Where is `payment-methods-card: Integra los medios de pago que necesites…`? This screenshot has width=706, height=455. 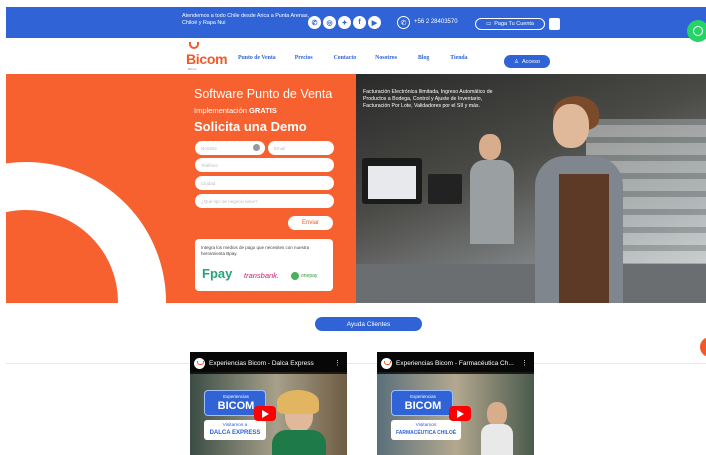 payment-methods-card: Integra los medios de pago que necesites… is located at coordinates (264, 265).